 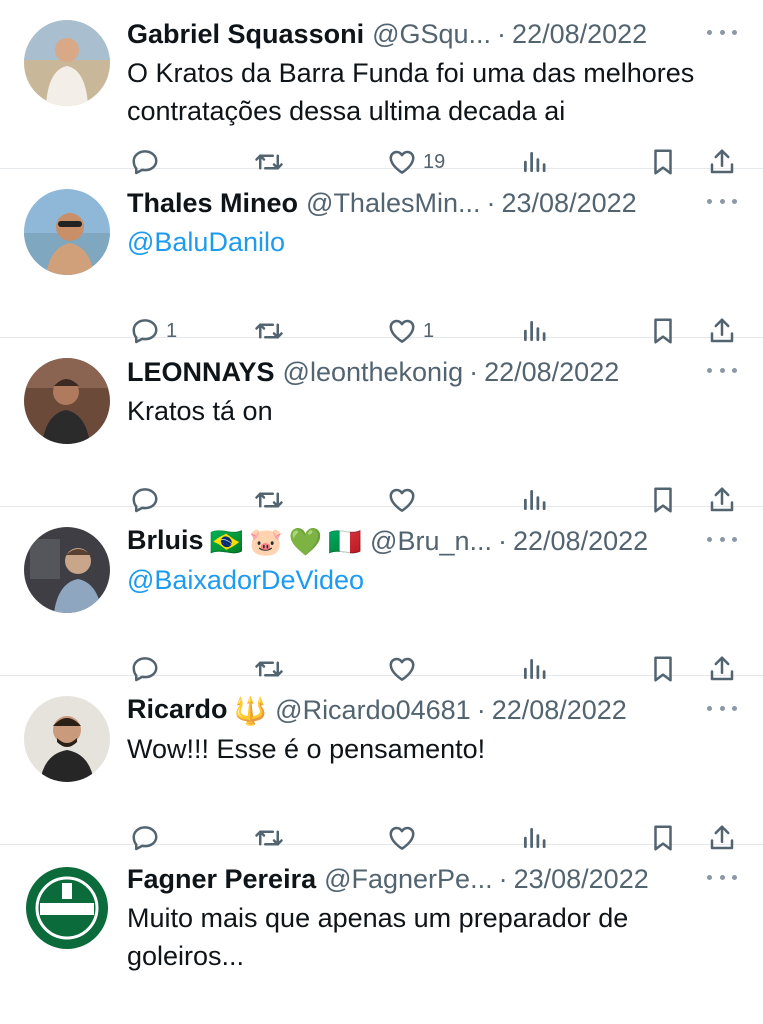 What do you see at coordinates (305, 541) in the screenshot?
I see `green-heart-emoji: 💚` at bounding box center [305, 541].